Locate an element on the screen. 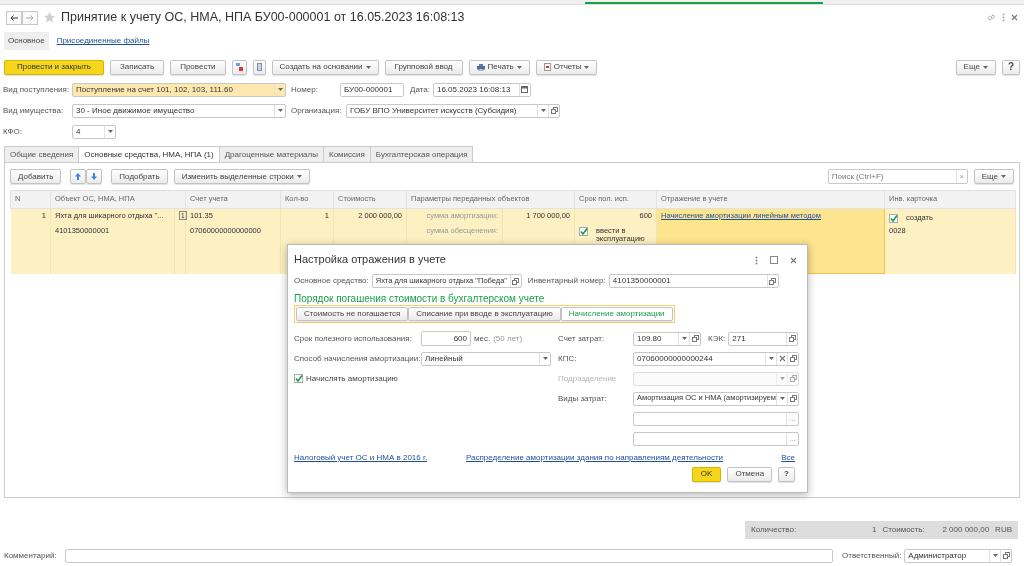 This screenshot has height=566, width=1024. dialog-title: Настройка отражения в учете is located at coordinates (370, 260).